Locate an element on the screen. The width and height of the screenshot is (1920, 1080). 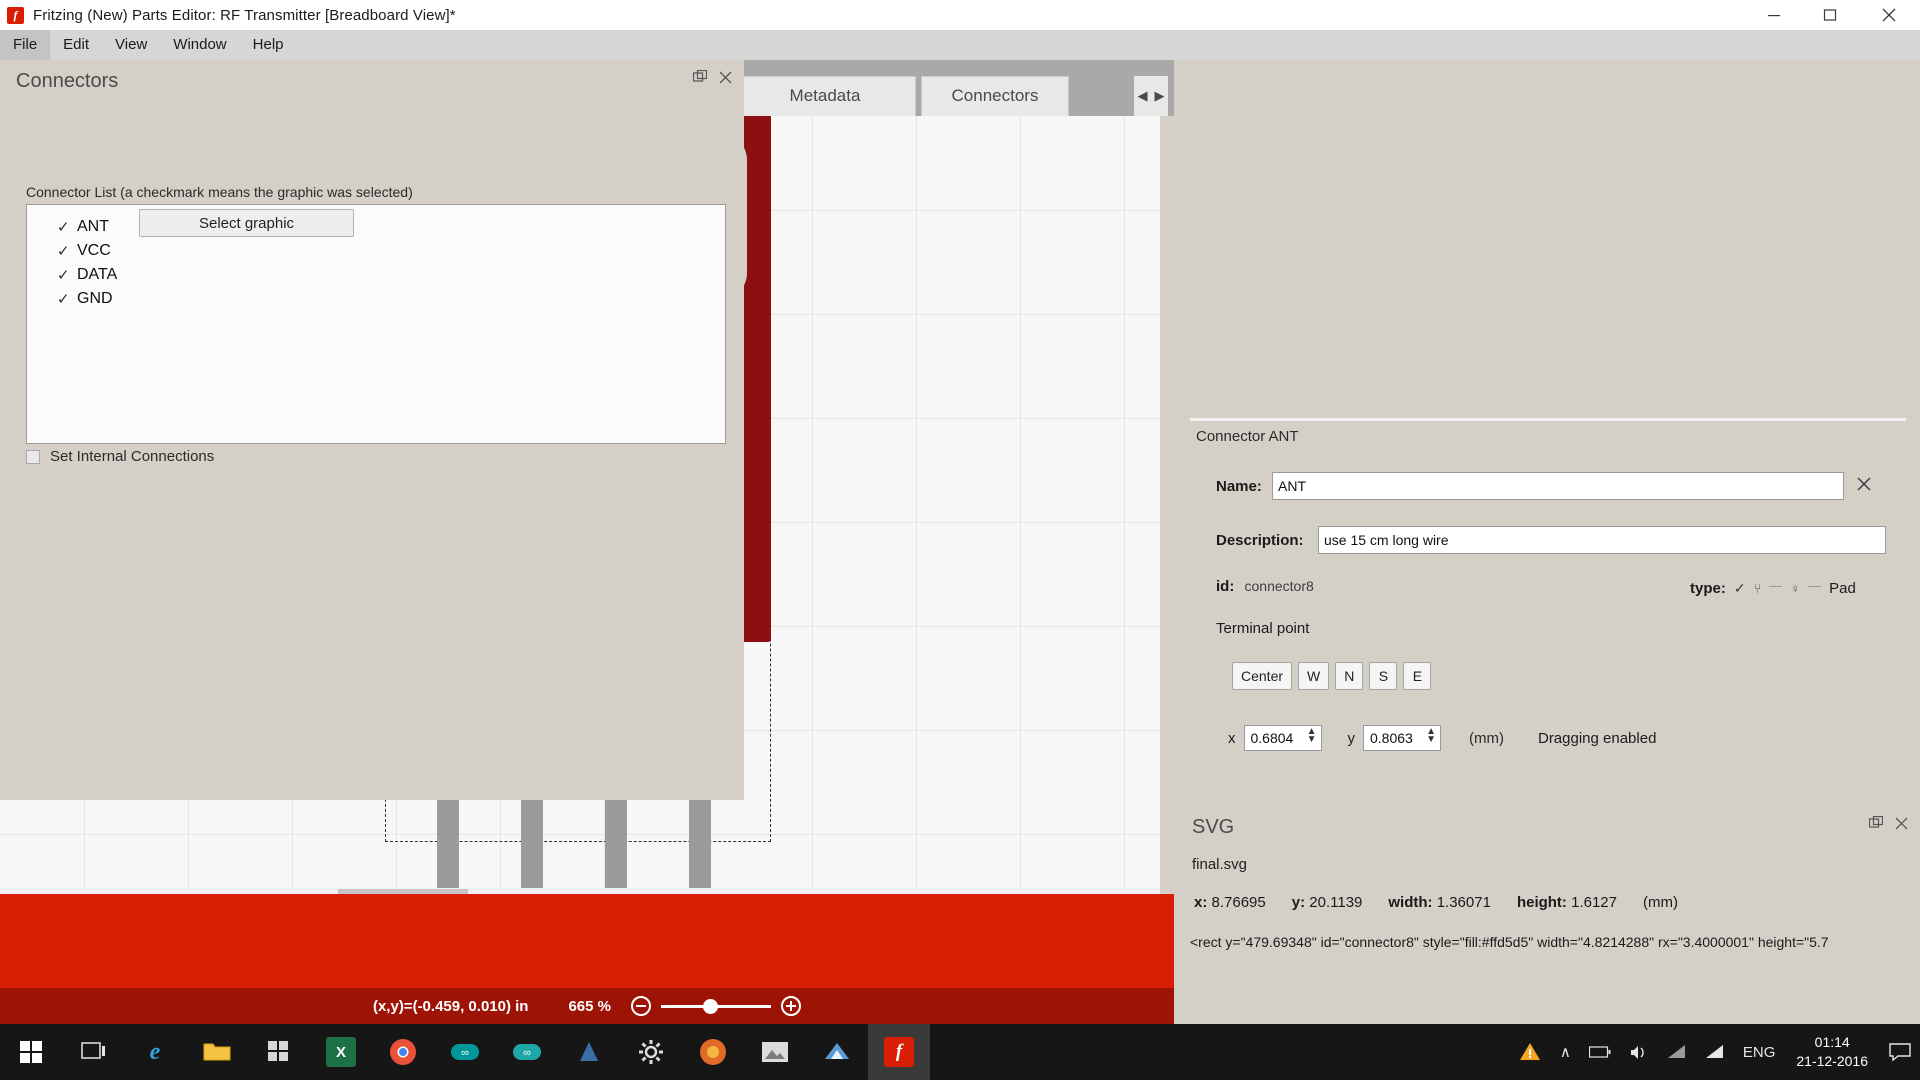
tab-scroll-right-icon: ▶ is located at coordinates (1159, 96).